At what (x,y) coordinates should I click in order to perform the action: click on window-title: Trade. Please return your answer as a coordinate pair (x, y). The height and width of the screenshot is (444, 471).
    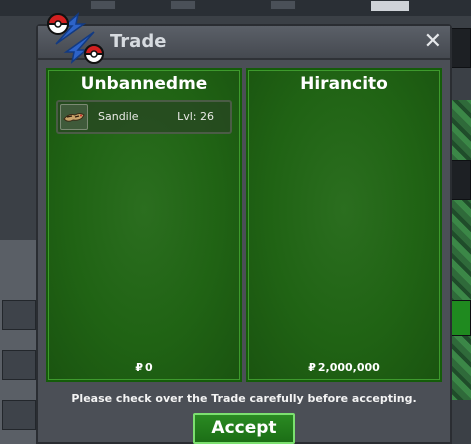
    Looking at the image, I should click on (138, 41).